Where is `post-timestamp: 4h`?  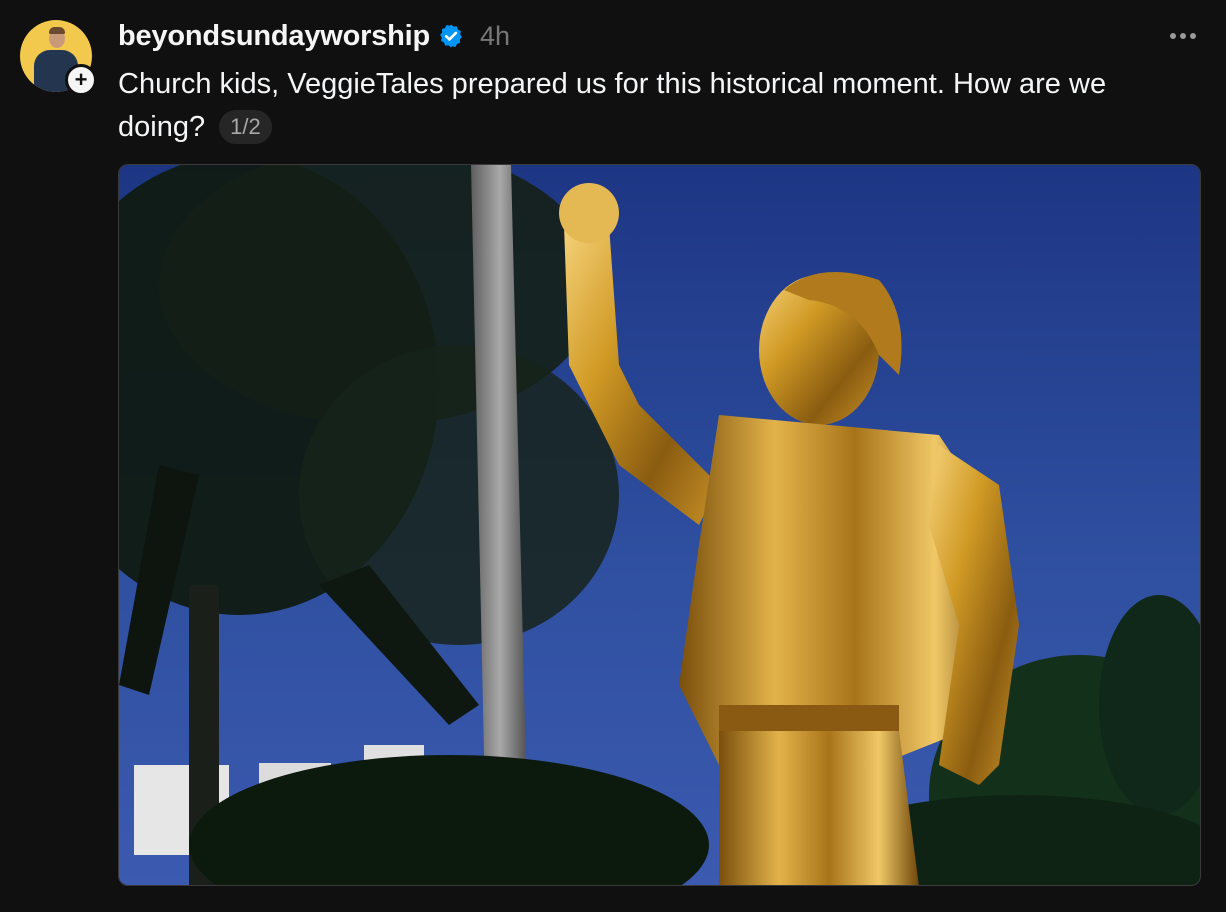 post-timestamp: 4h is located at coordinates (495, 35).